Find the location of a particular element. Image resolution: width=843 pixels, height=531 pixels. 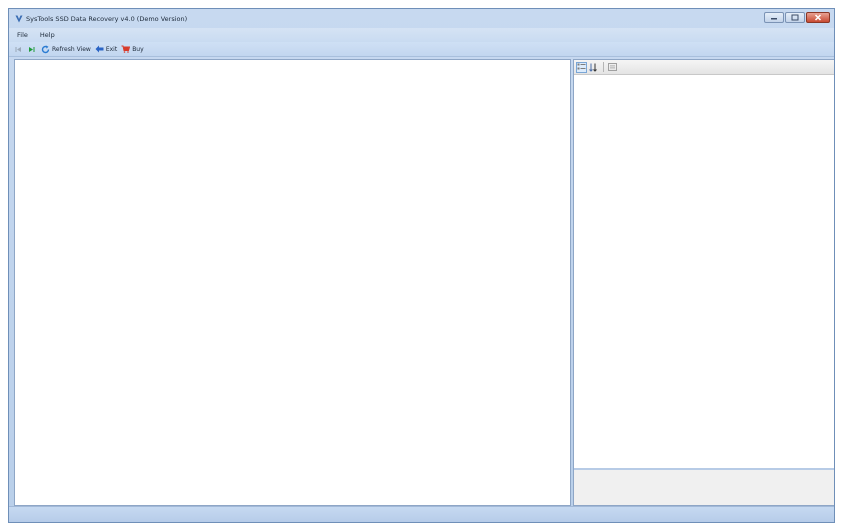

alphabetical-button is located at coordinates (593, 67).